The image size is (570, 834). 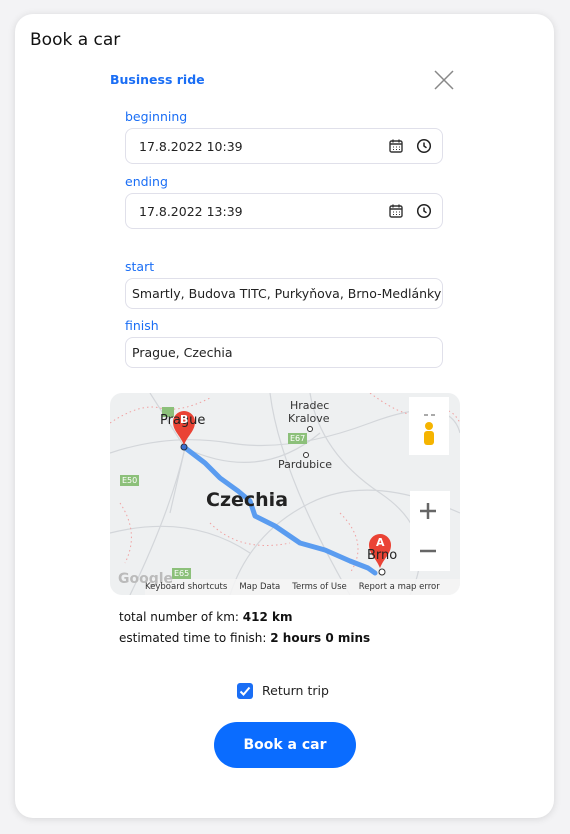 I want to click on finish-label: finish, so click(x=142, y=325).